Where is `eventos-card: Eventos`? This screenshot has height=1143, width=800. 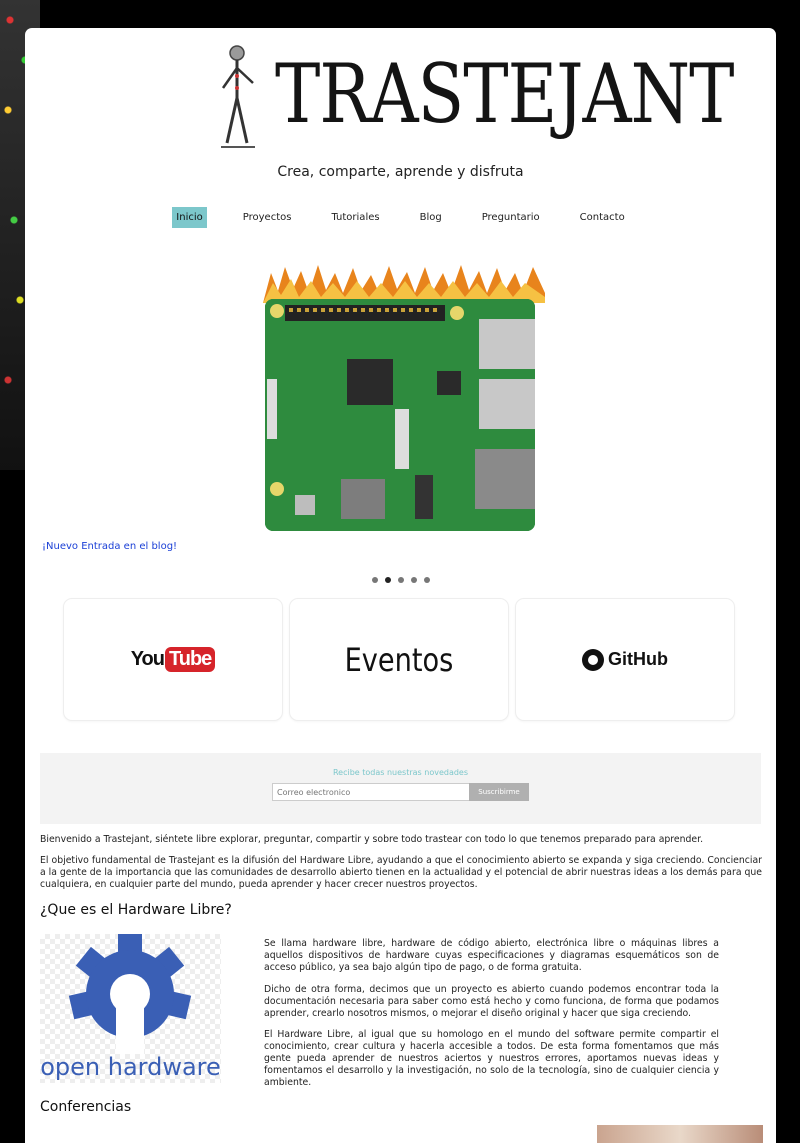 eventos-card: Eventos is located at coordinates (399, 659).